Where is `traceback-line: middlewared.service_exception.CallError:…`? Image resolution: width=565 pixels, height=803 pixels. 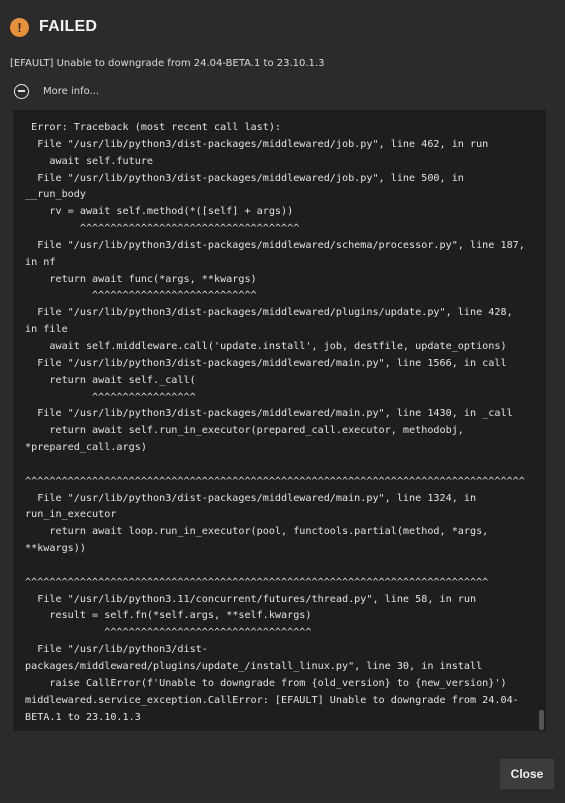
traceback-line: middlewared.service_exception.CallError:… is located at coordinates (272, 700).